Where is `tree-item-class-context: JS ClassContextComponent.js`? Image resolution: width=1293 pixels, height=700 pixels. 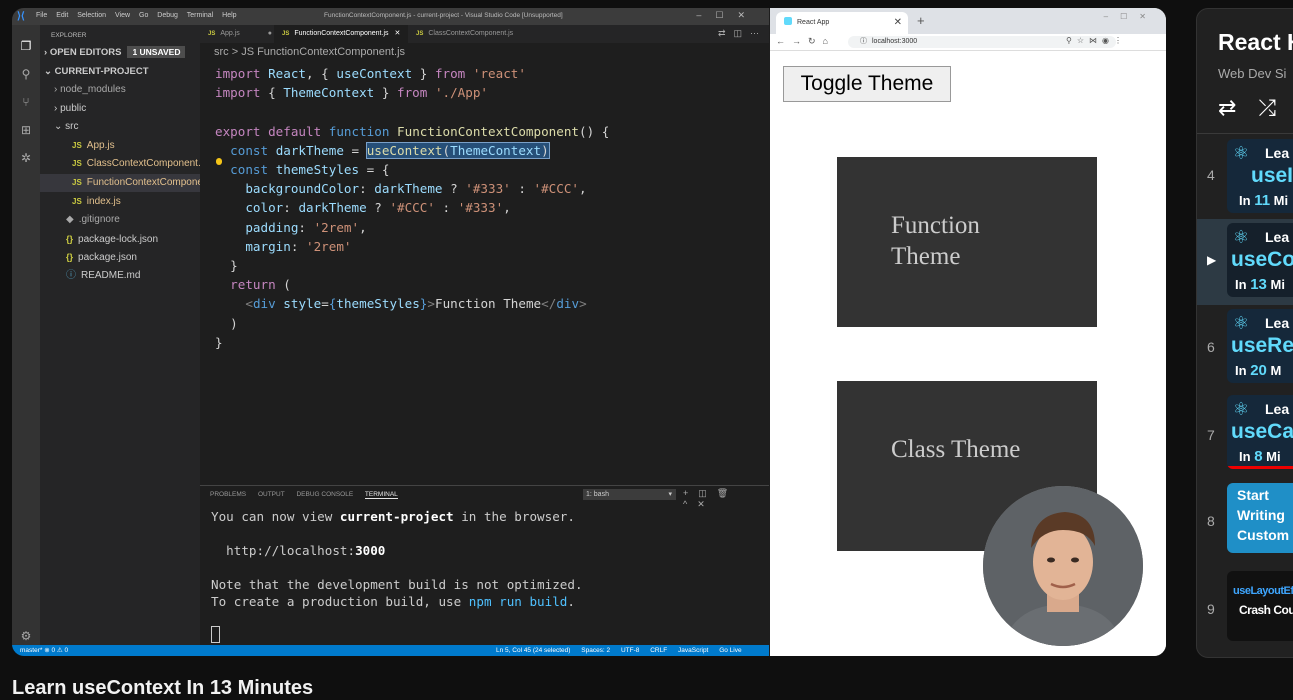 tree-item-class-context: JS ClassContextComponent.js is located at coordinates (136, 164).